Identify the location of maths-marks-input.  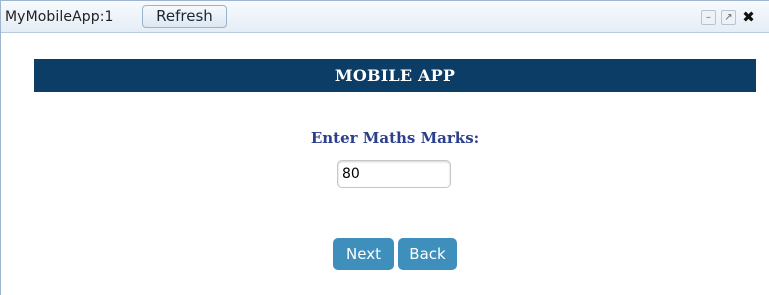
(394, 174).